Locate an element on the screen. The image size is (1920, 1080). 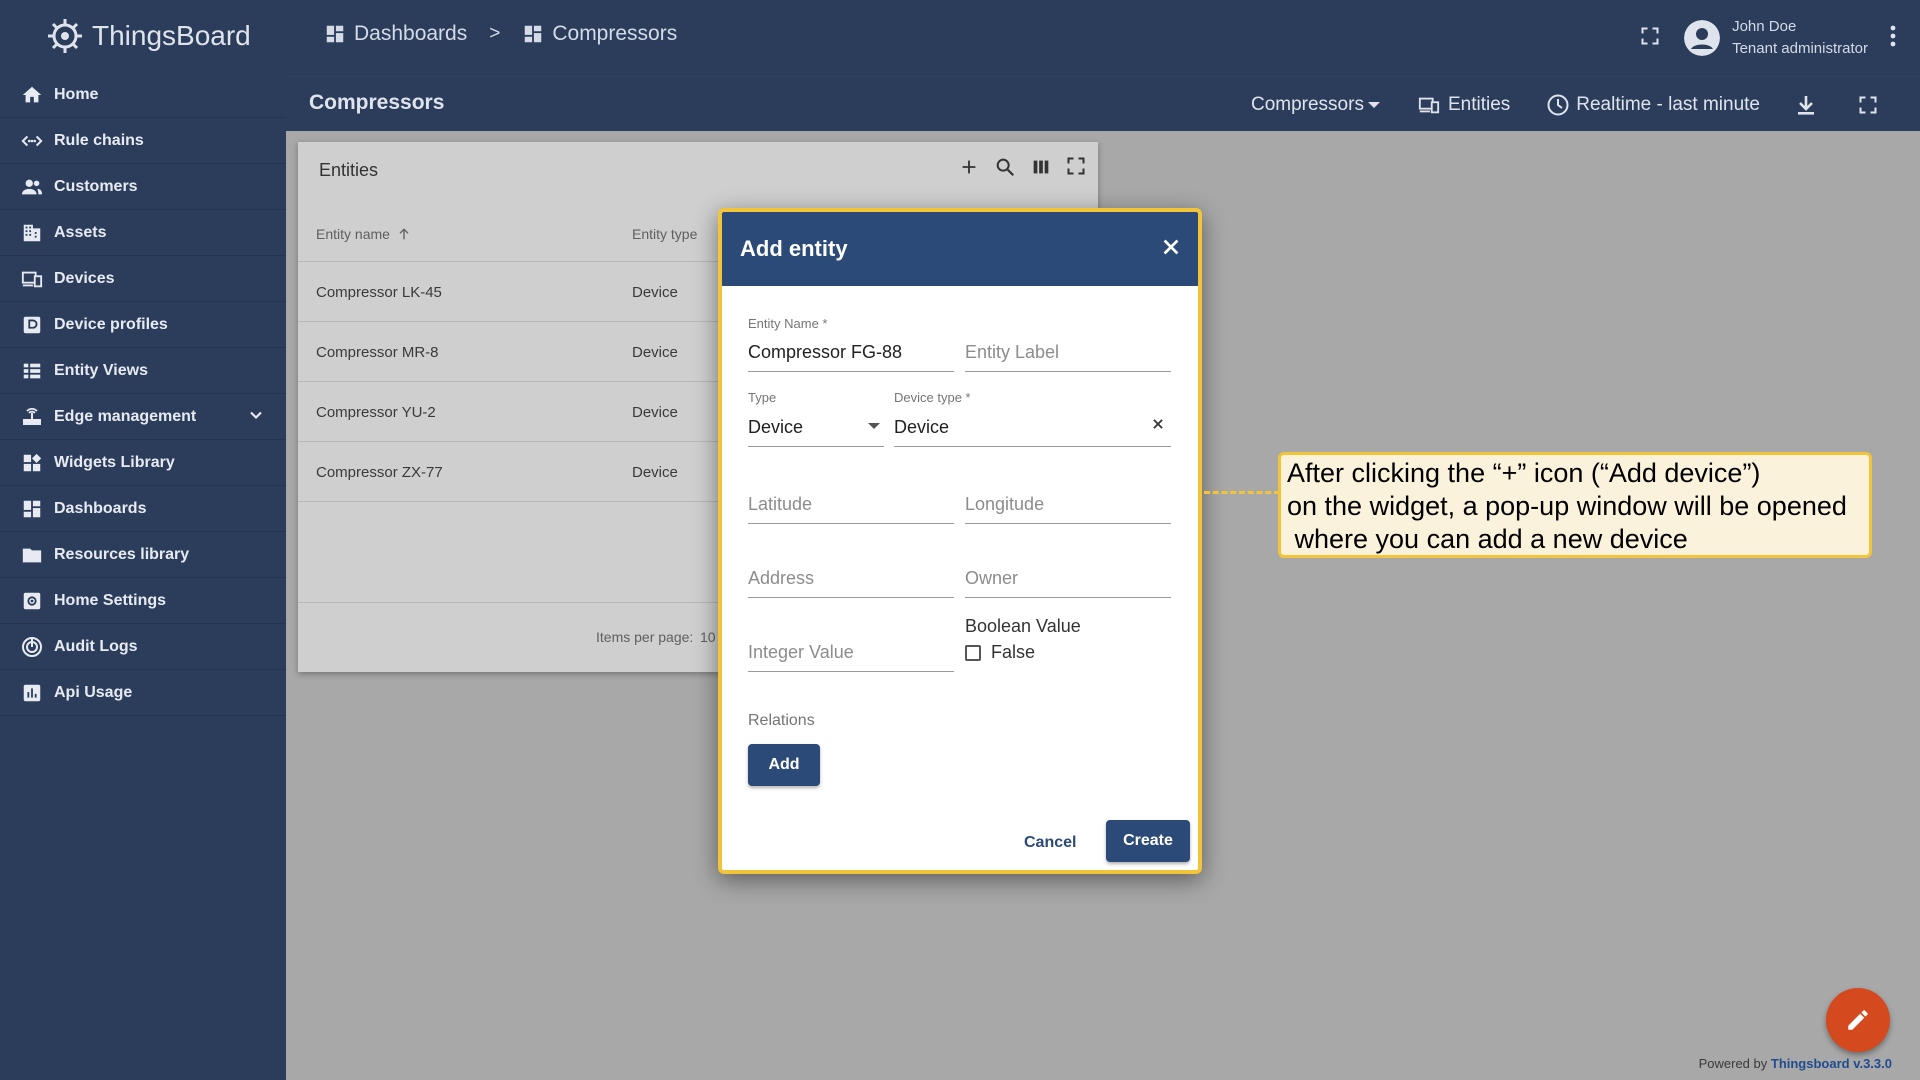
logo-text: ThingsBoard is located at coordinates (171, 35).